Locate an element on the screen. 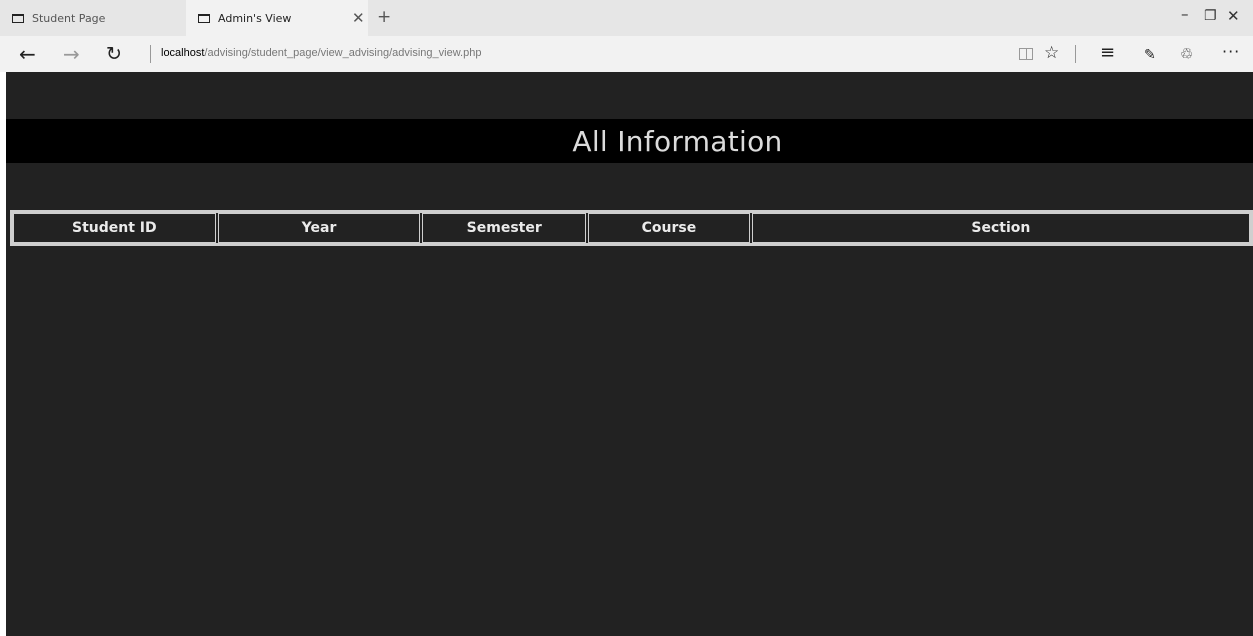 The height and width of the screenshot is (636, 1253). refresh-icon: ↻ is located at coordinates (114, 54).